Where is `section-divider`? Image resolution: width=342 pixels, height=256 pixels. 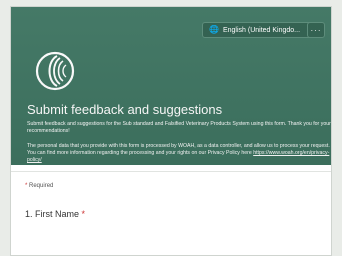 section-divider is located at coordinates (171, 171).